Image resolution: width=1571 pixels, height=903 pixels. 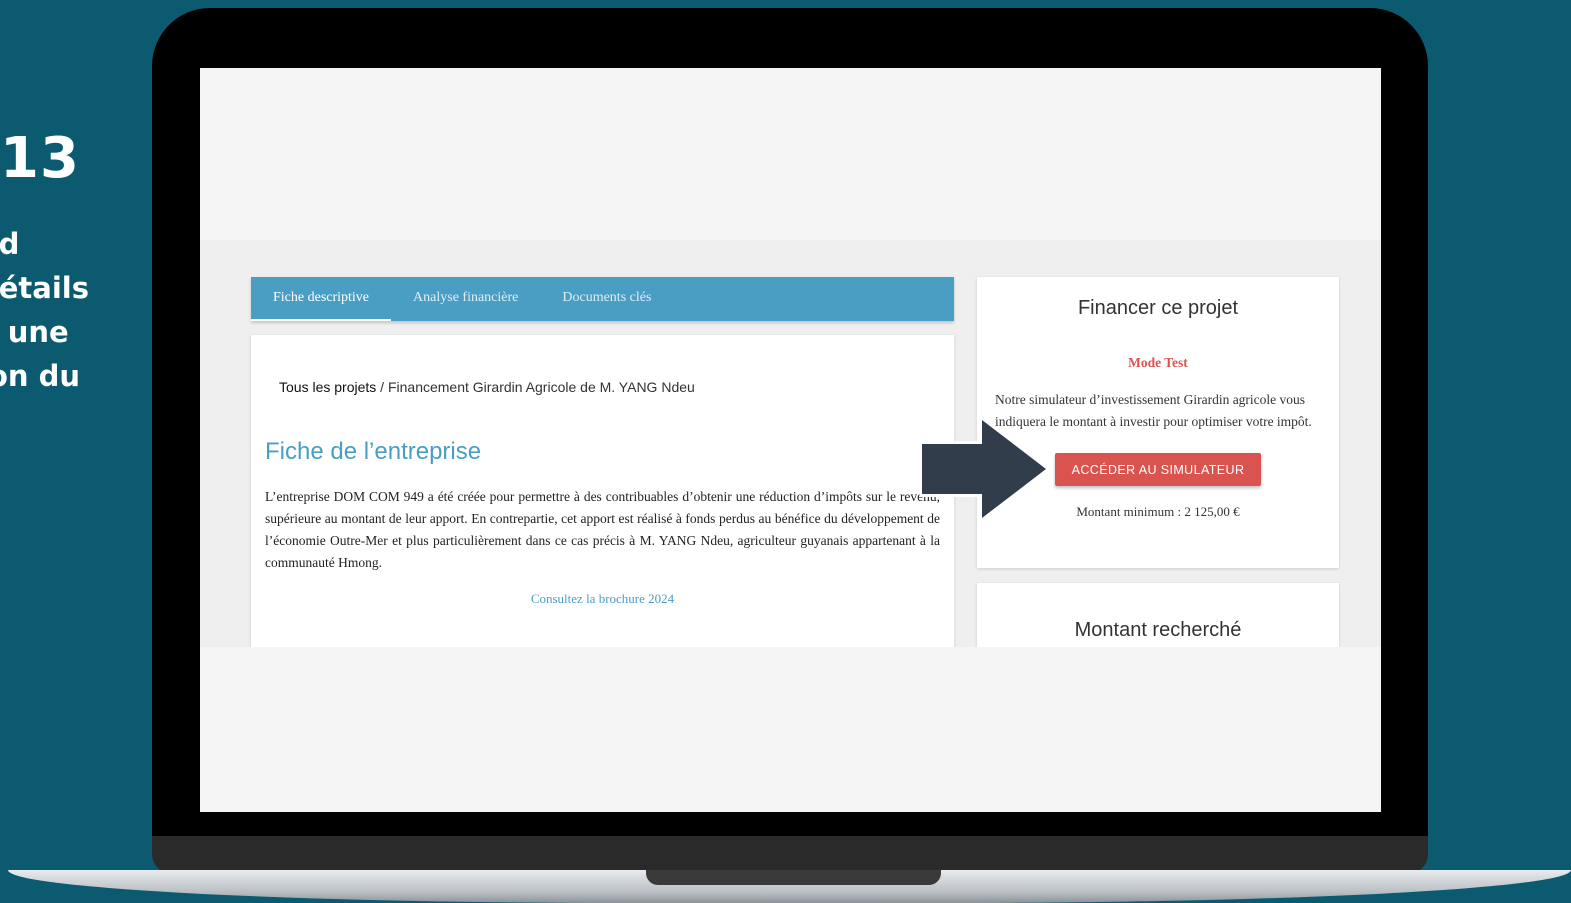 What do you see at coordinates (1158, 630) in the screenshot?
I see `amount-sought-title: Montant recherché` at bounding box center [1158, 630].